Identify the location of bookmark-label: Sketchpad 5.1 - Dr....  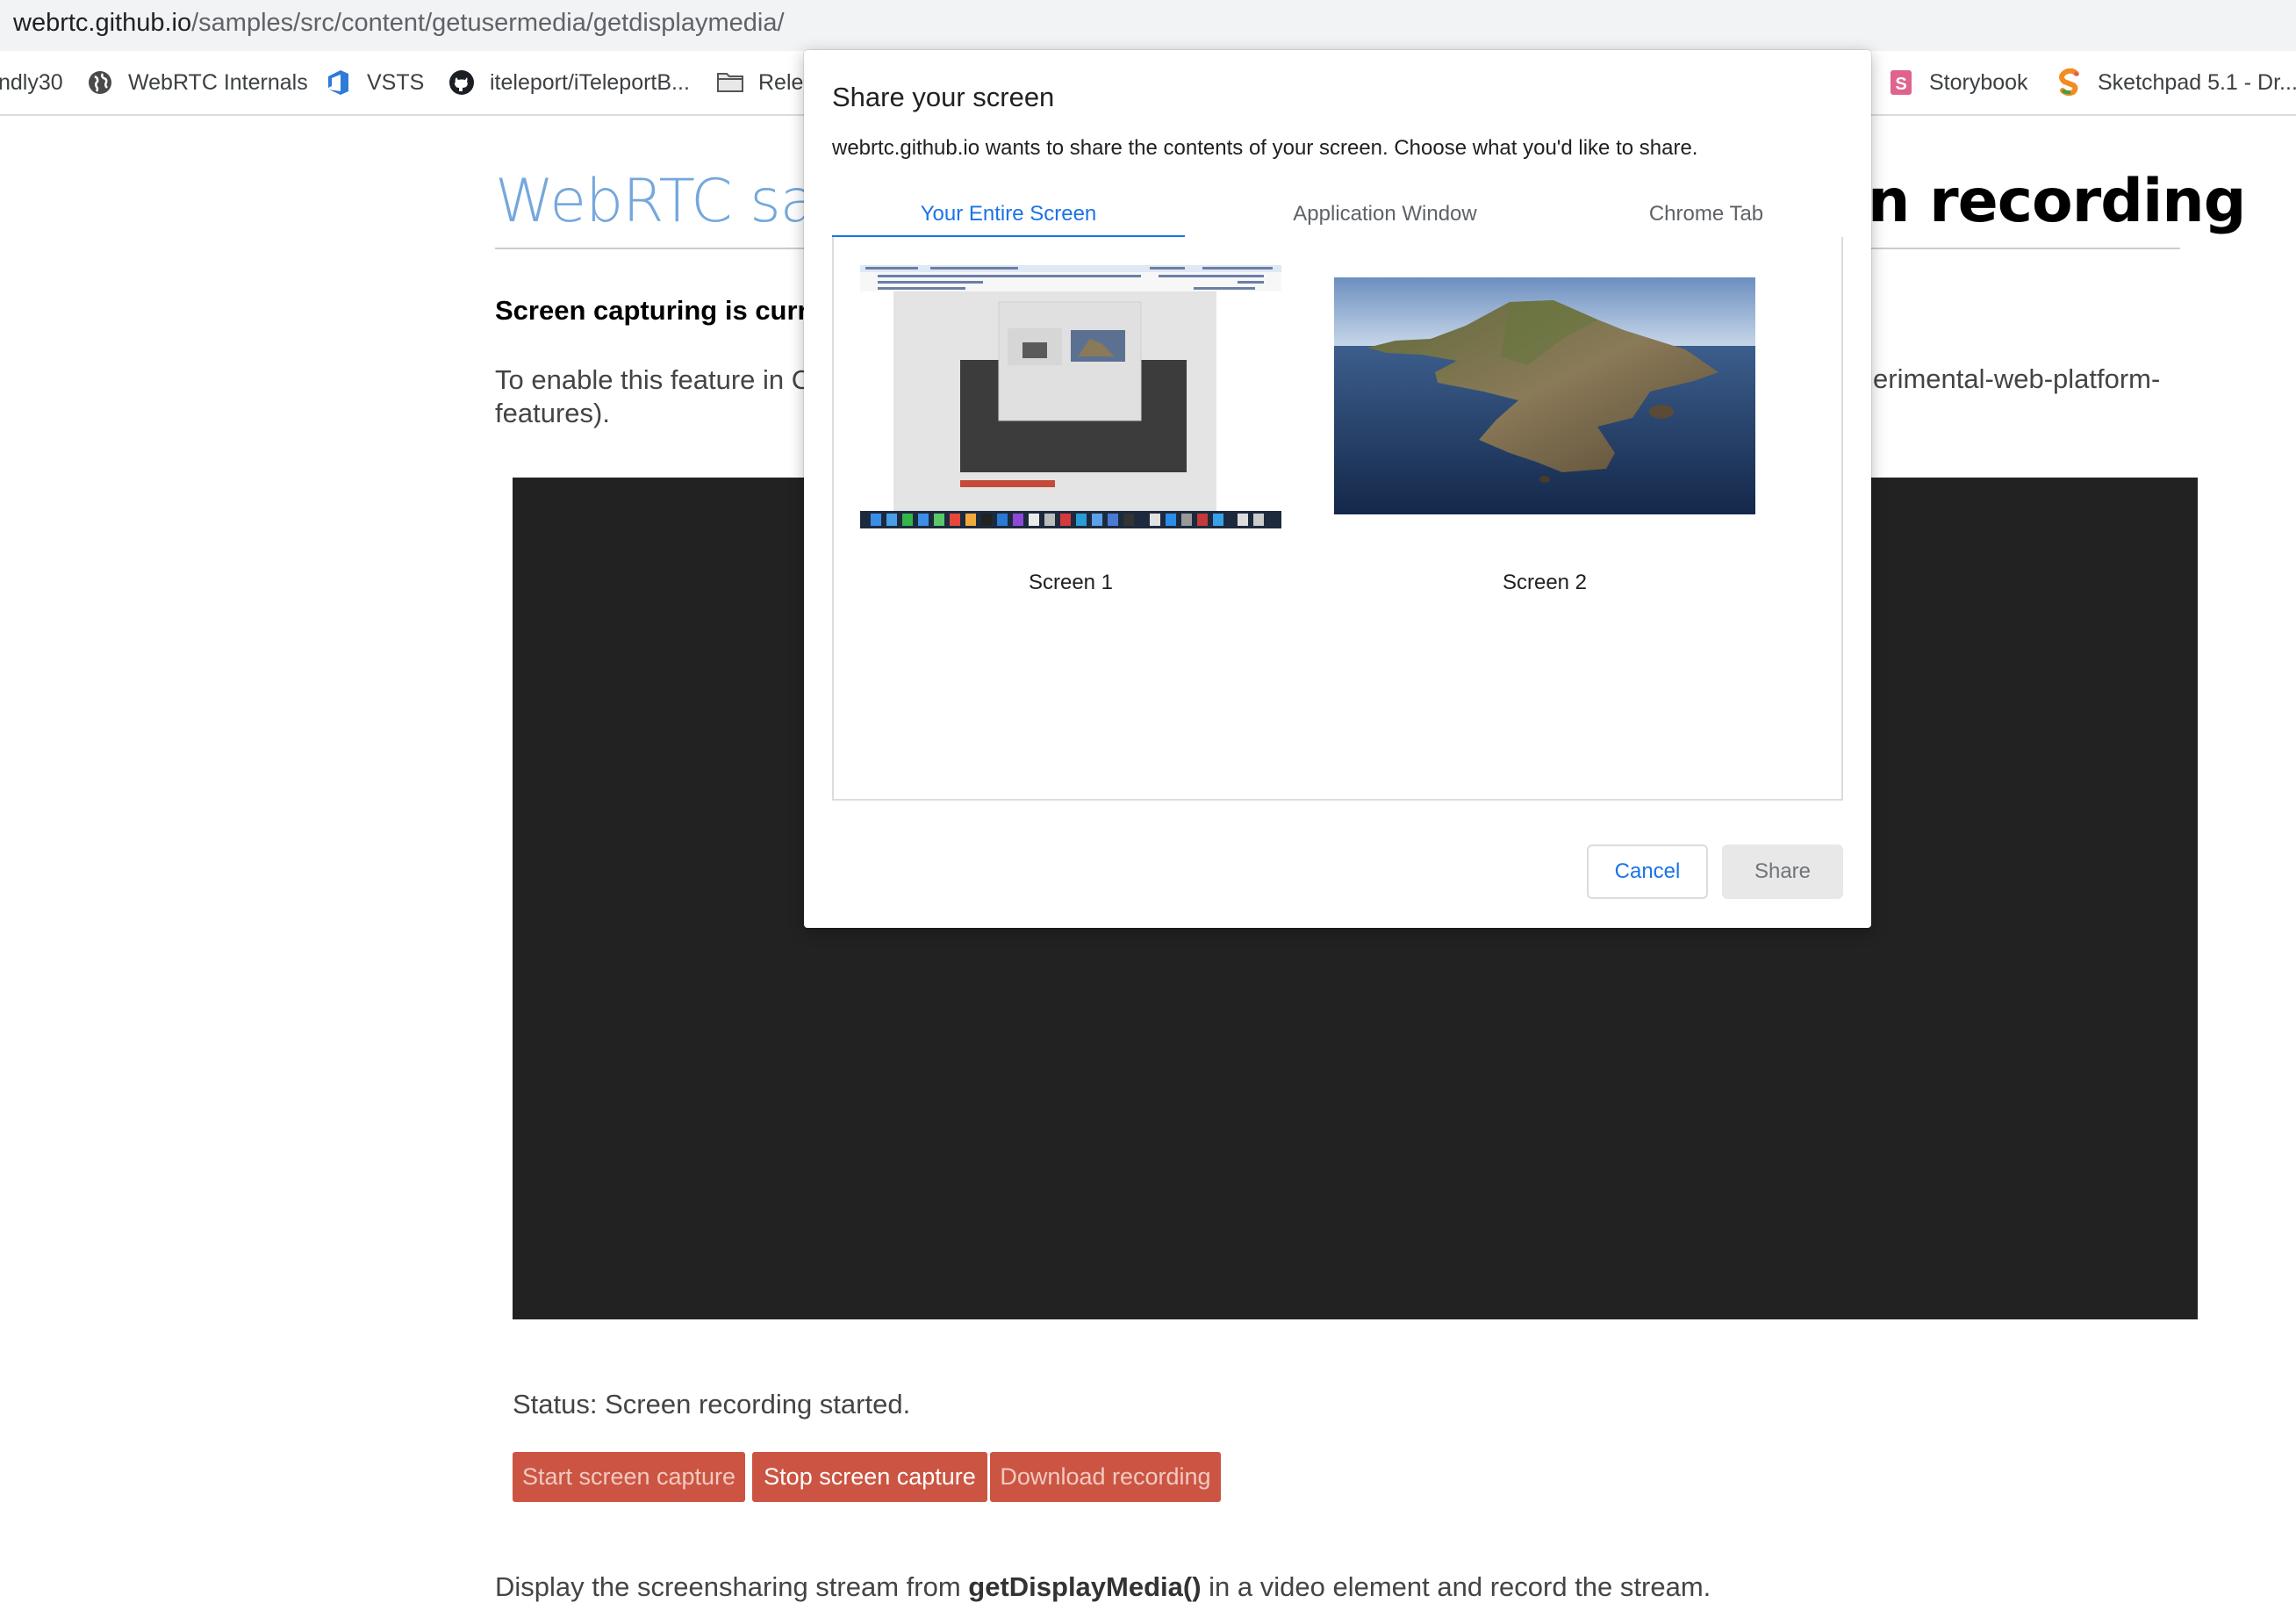
(2197, 82).